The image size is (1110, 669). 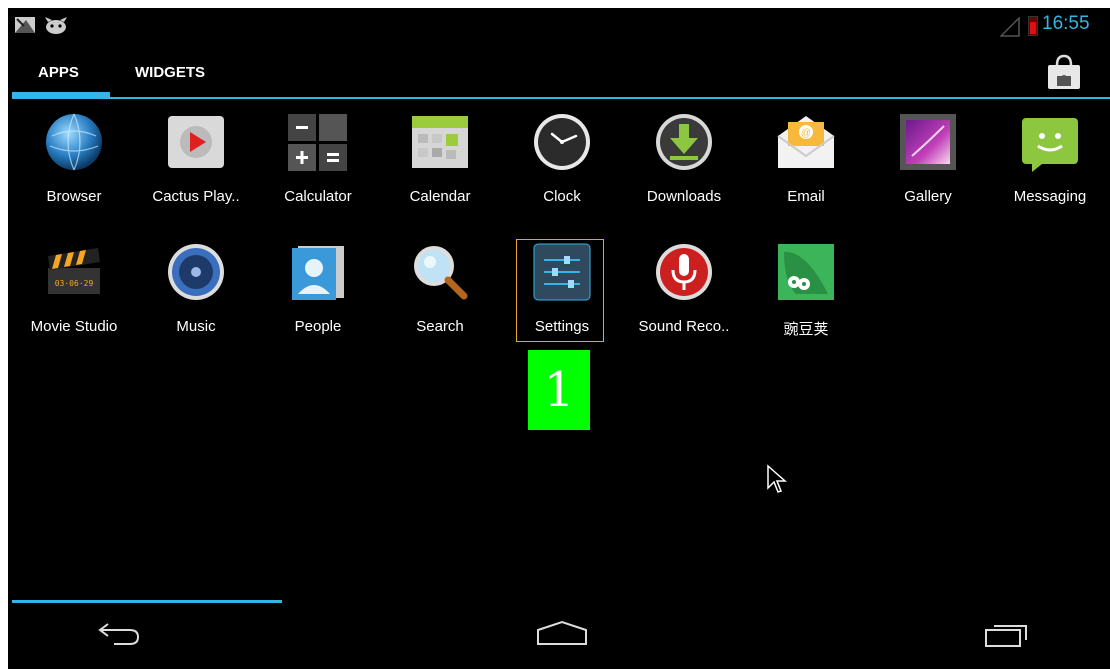 I want to click on calculator-icon, so click(x=318, y=142).